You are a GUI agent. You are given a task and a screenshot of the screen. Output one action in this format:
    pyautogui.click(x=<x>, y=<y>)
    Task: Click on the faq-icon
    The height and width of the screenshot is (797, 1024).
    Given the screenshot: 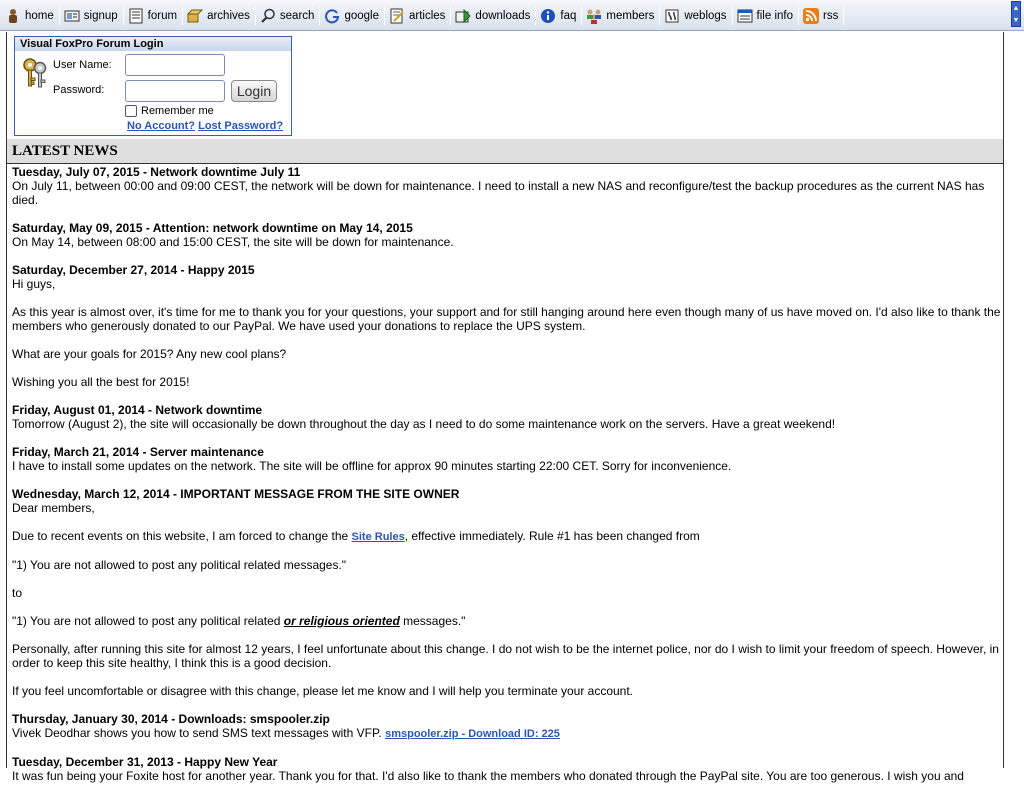 What is the action you would take?
    pyautogui.click(x=548, y=16)
    